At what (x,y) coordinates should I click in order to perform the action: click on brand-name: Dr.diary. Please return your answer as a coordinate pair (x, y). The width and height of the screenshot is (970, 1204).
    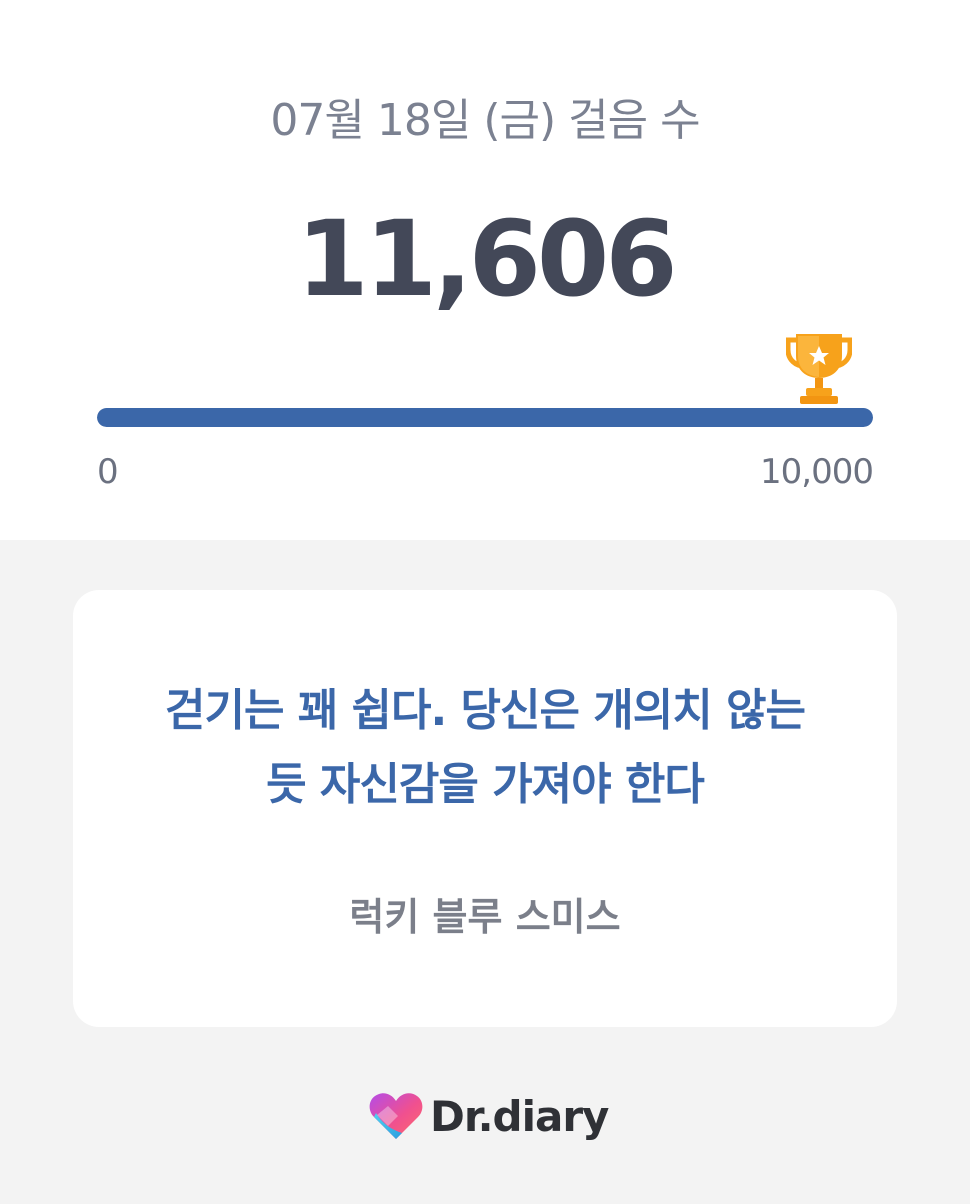
    Looking at the image, I should click on (519, 1116).